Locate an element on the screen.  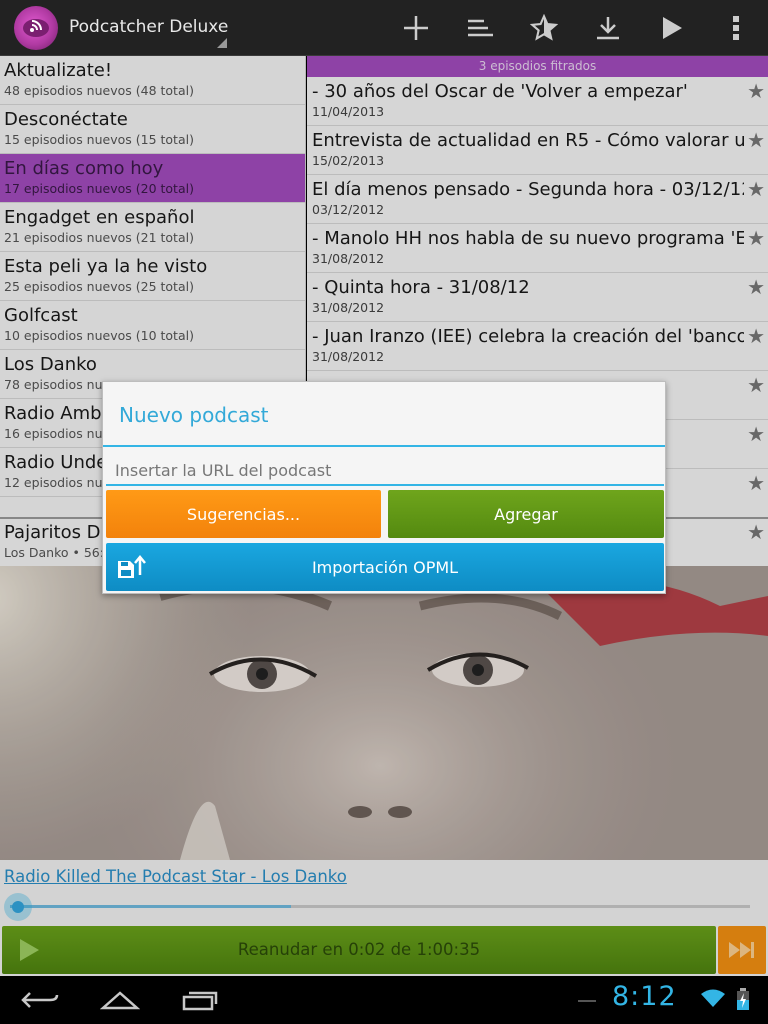
dialog-title: Nuevo podcast is located at coordinates (194, 415).